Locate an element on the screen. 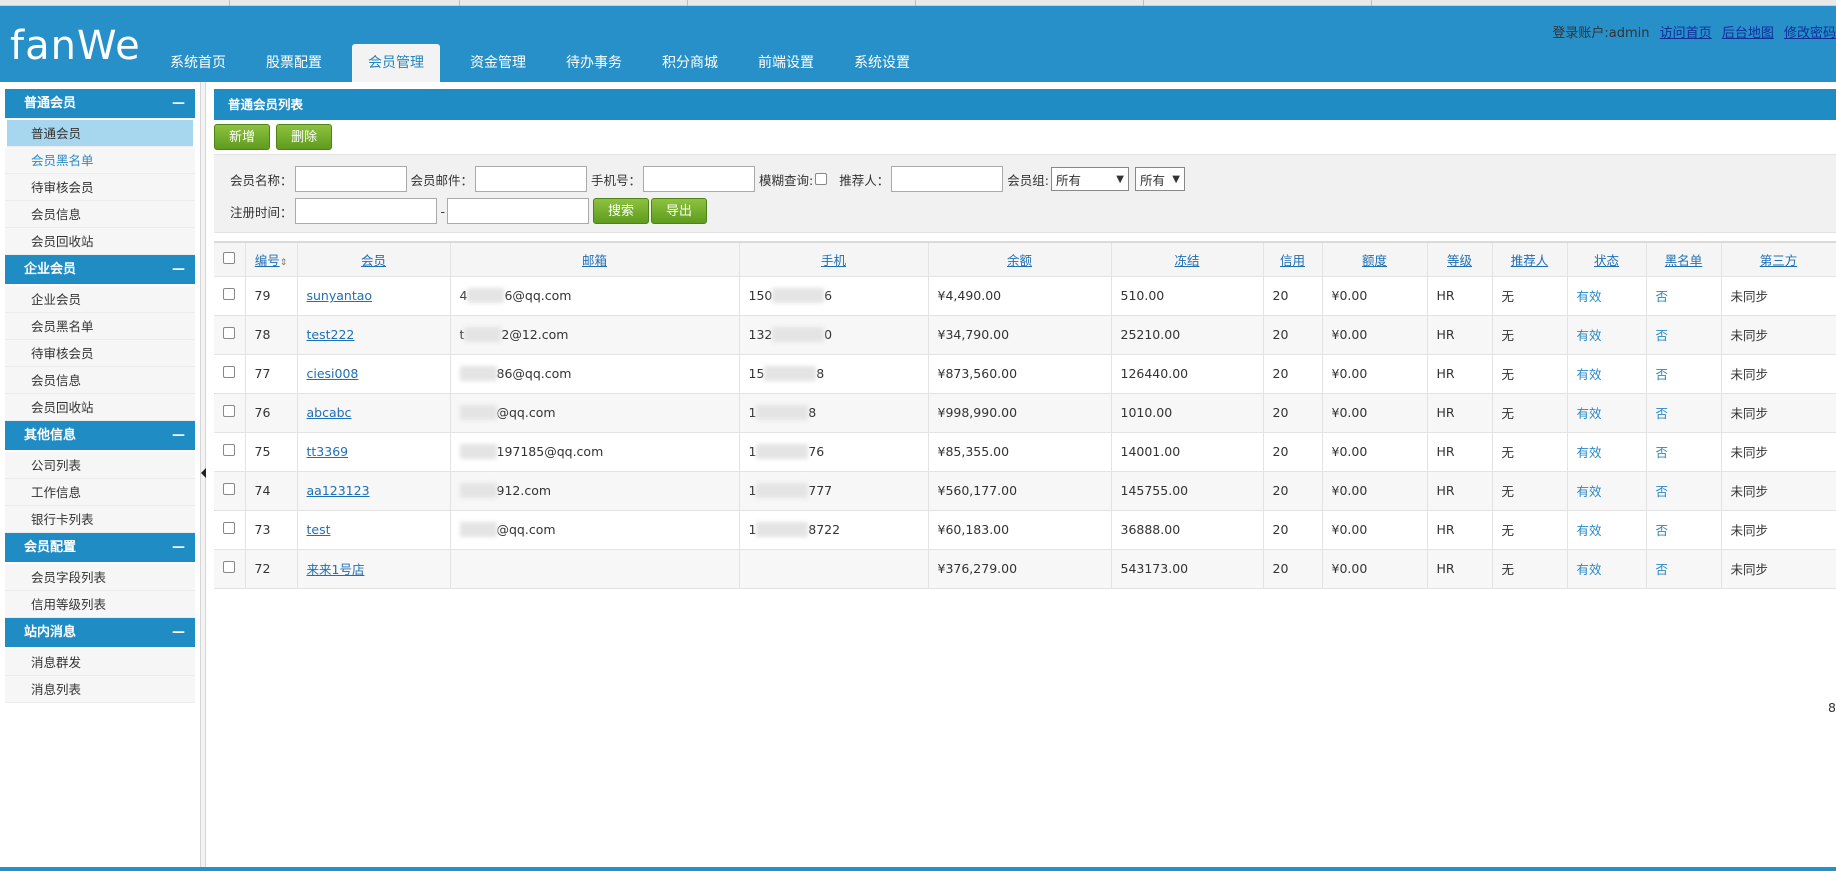 The height and width of the screenshot is (871, 1836). reg-end-input is located at coordinates (518, 211).